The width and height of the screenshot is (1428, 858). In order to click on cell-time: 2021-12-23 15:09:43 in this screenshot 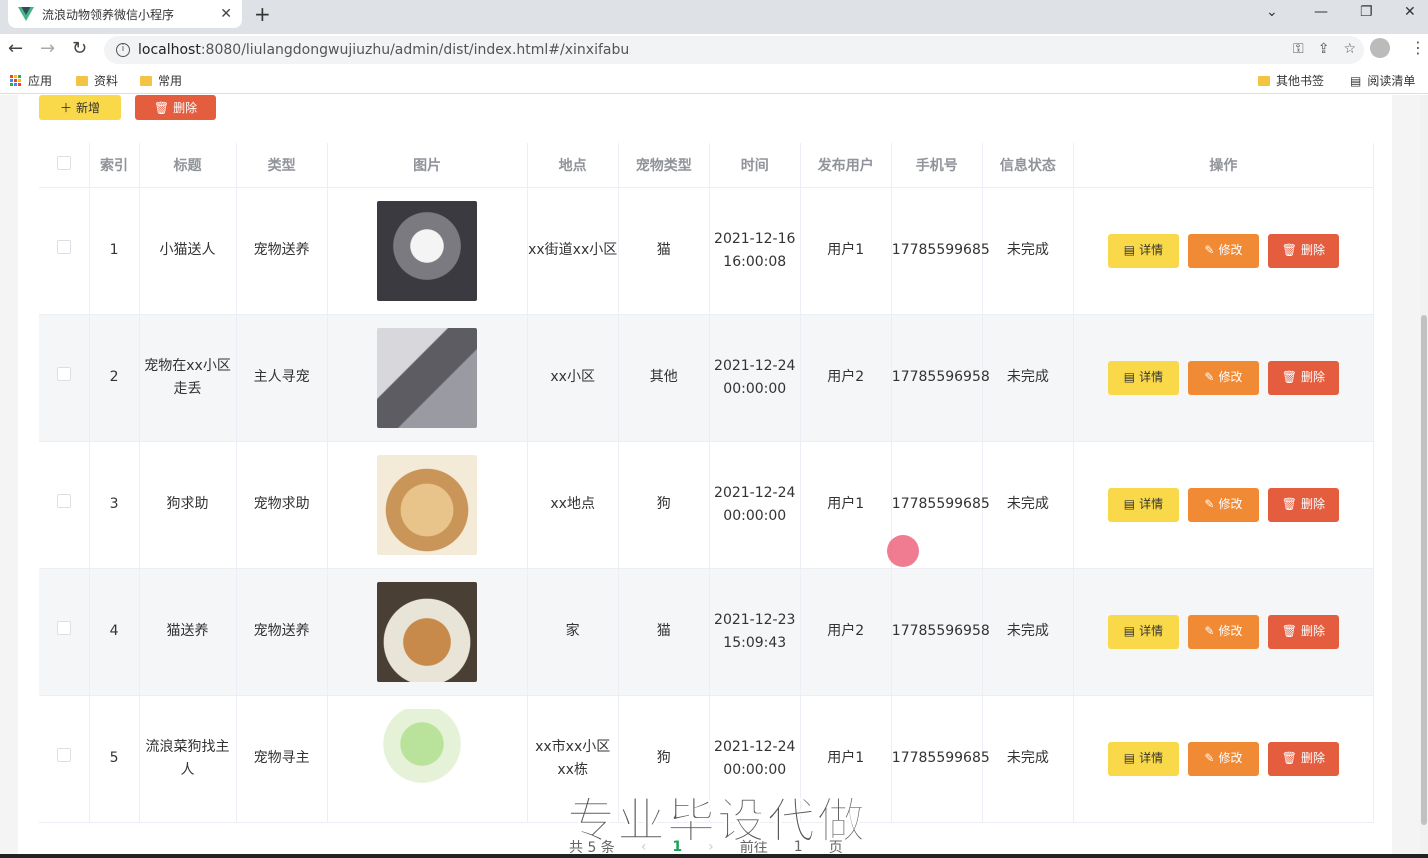, I will do `click(755, 632)`.